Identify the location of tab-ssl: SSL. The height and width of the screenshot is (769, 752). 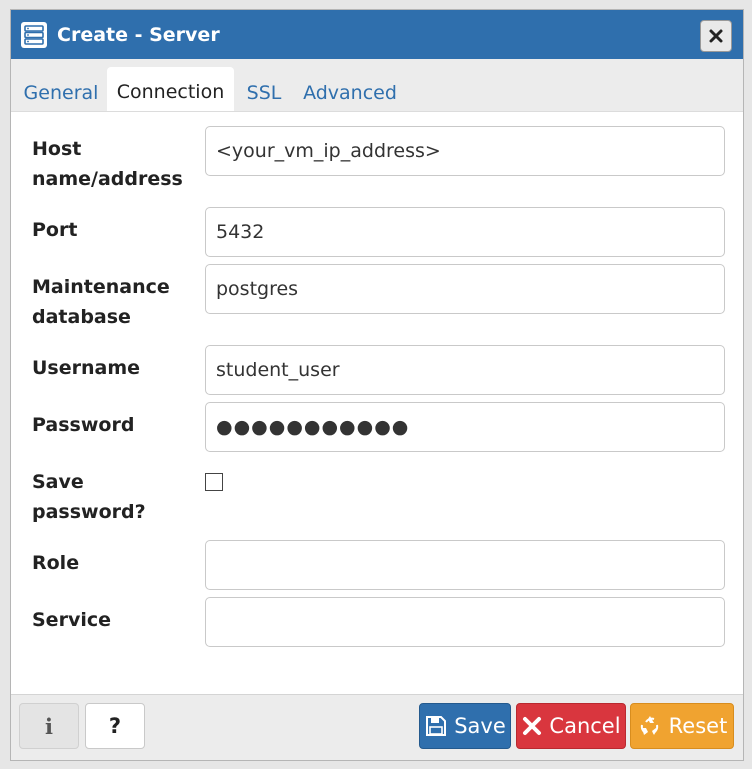
(264, 89).